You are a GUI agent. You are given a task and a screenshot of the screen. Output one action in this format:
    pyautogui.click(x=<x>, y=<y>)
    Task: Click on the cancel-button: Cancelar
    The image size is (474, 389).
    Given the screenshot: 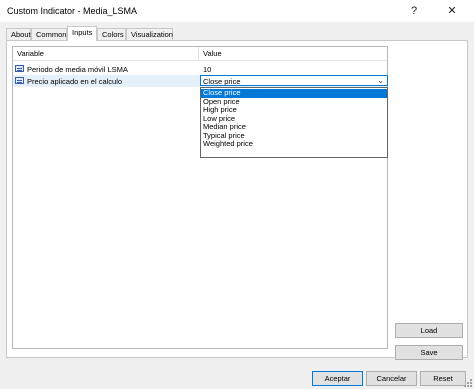 What is the action you would take?
    pyautogui.click(x=391, y=378)
    